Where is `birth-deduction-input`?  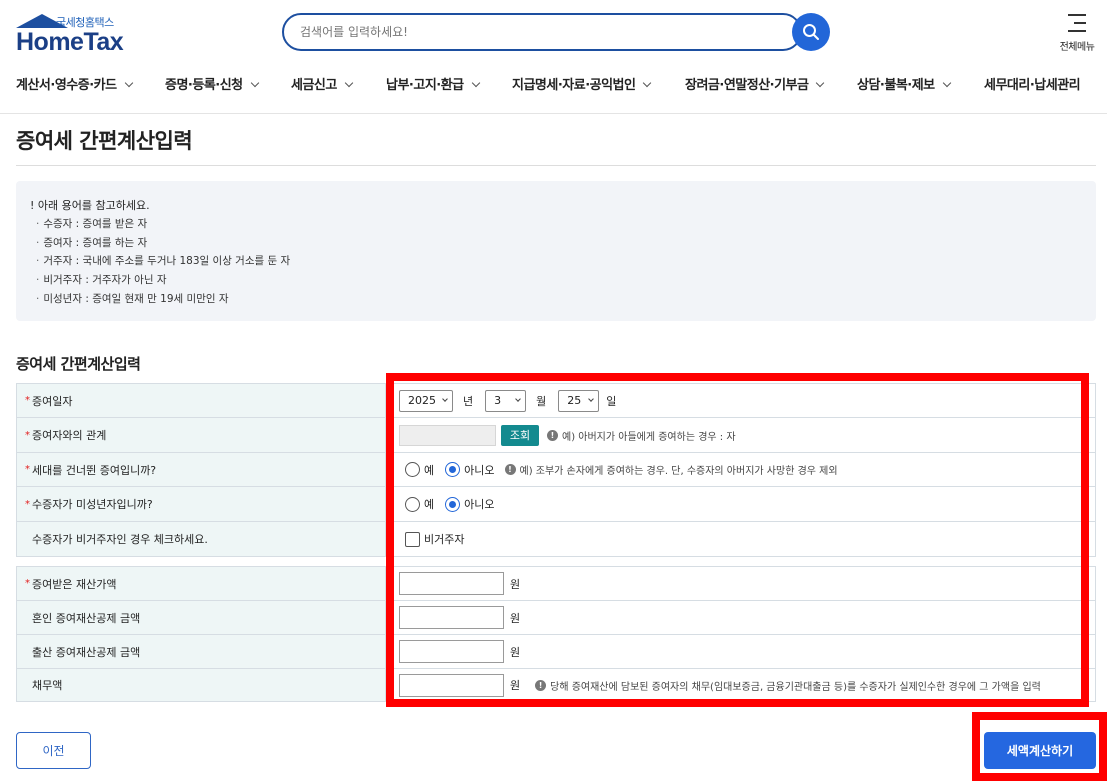 birth-deduction-input is located at coordinates (451, 651).